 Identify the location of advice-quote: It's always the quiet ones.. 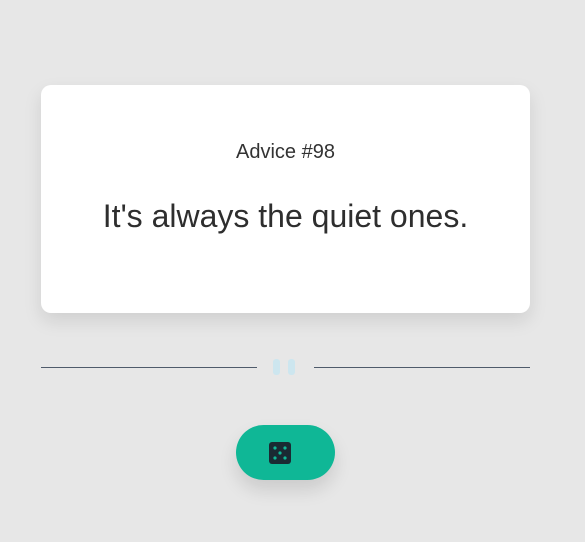
(285, 216).